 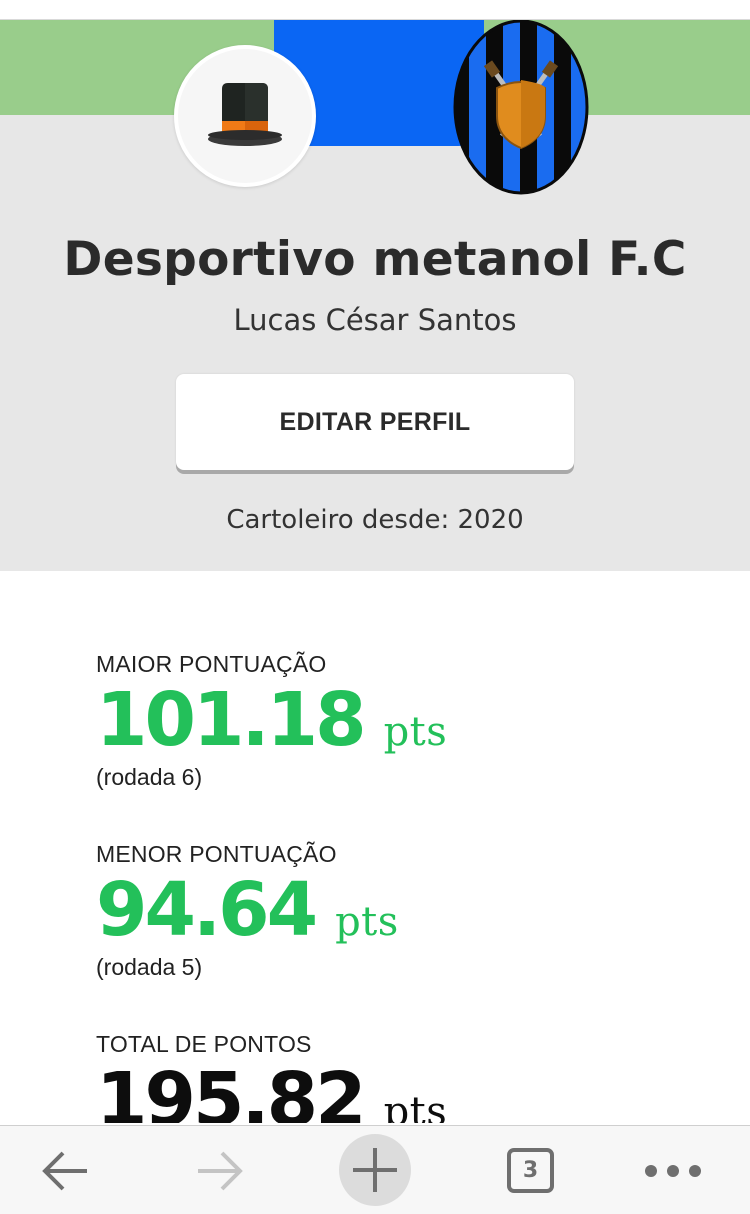 I want to click on arrow-right-icon, so click(x=220, y=1170).